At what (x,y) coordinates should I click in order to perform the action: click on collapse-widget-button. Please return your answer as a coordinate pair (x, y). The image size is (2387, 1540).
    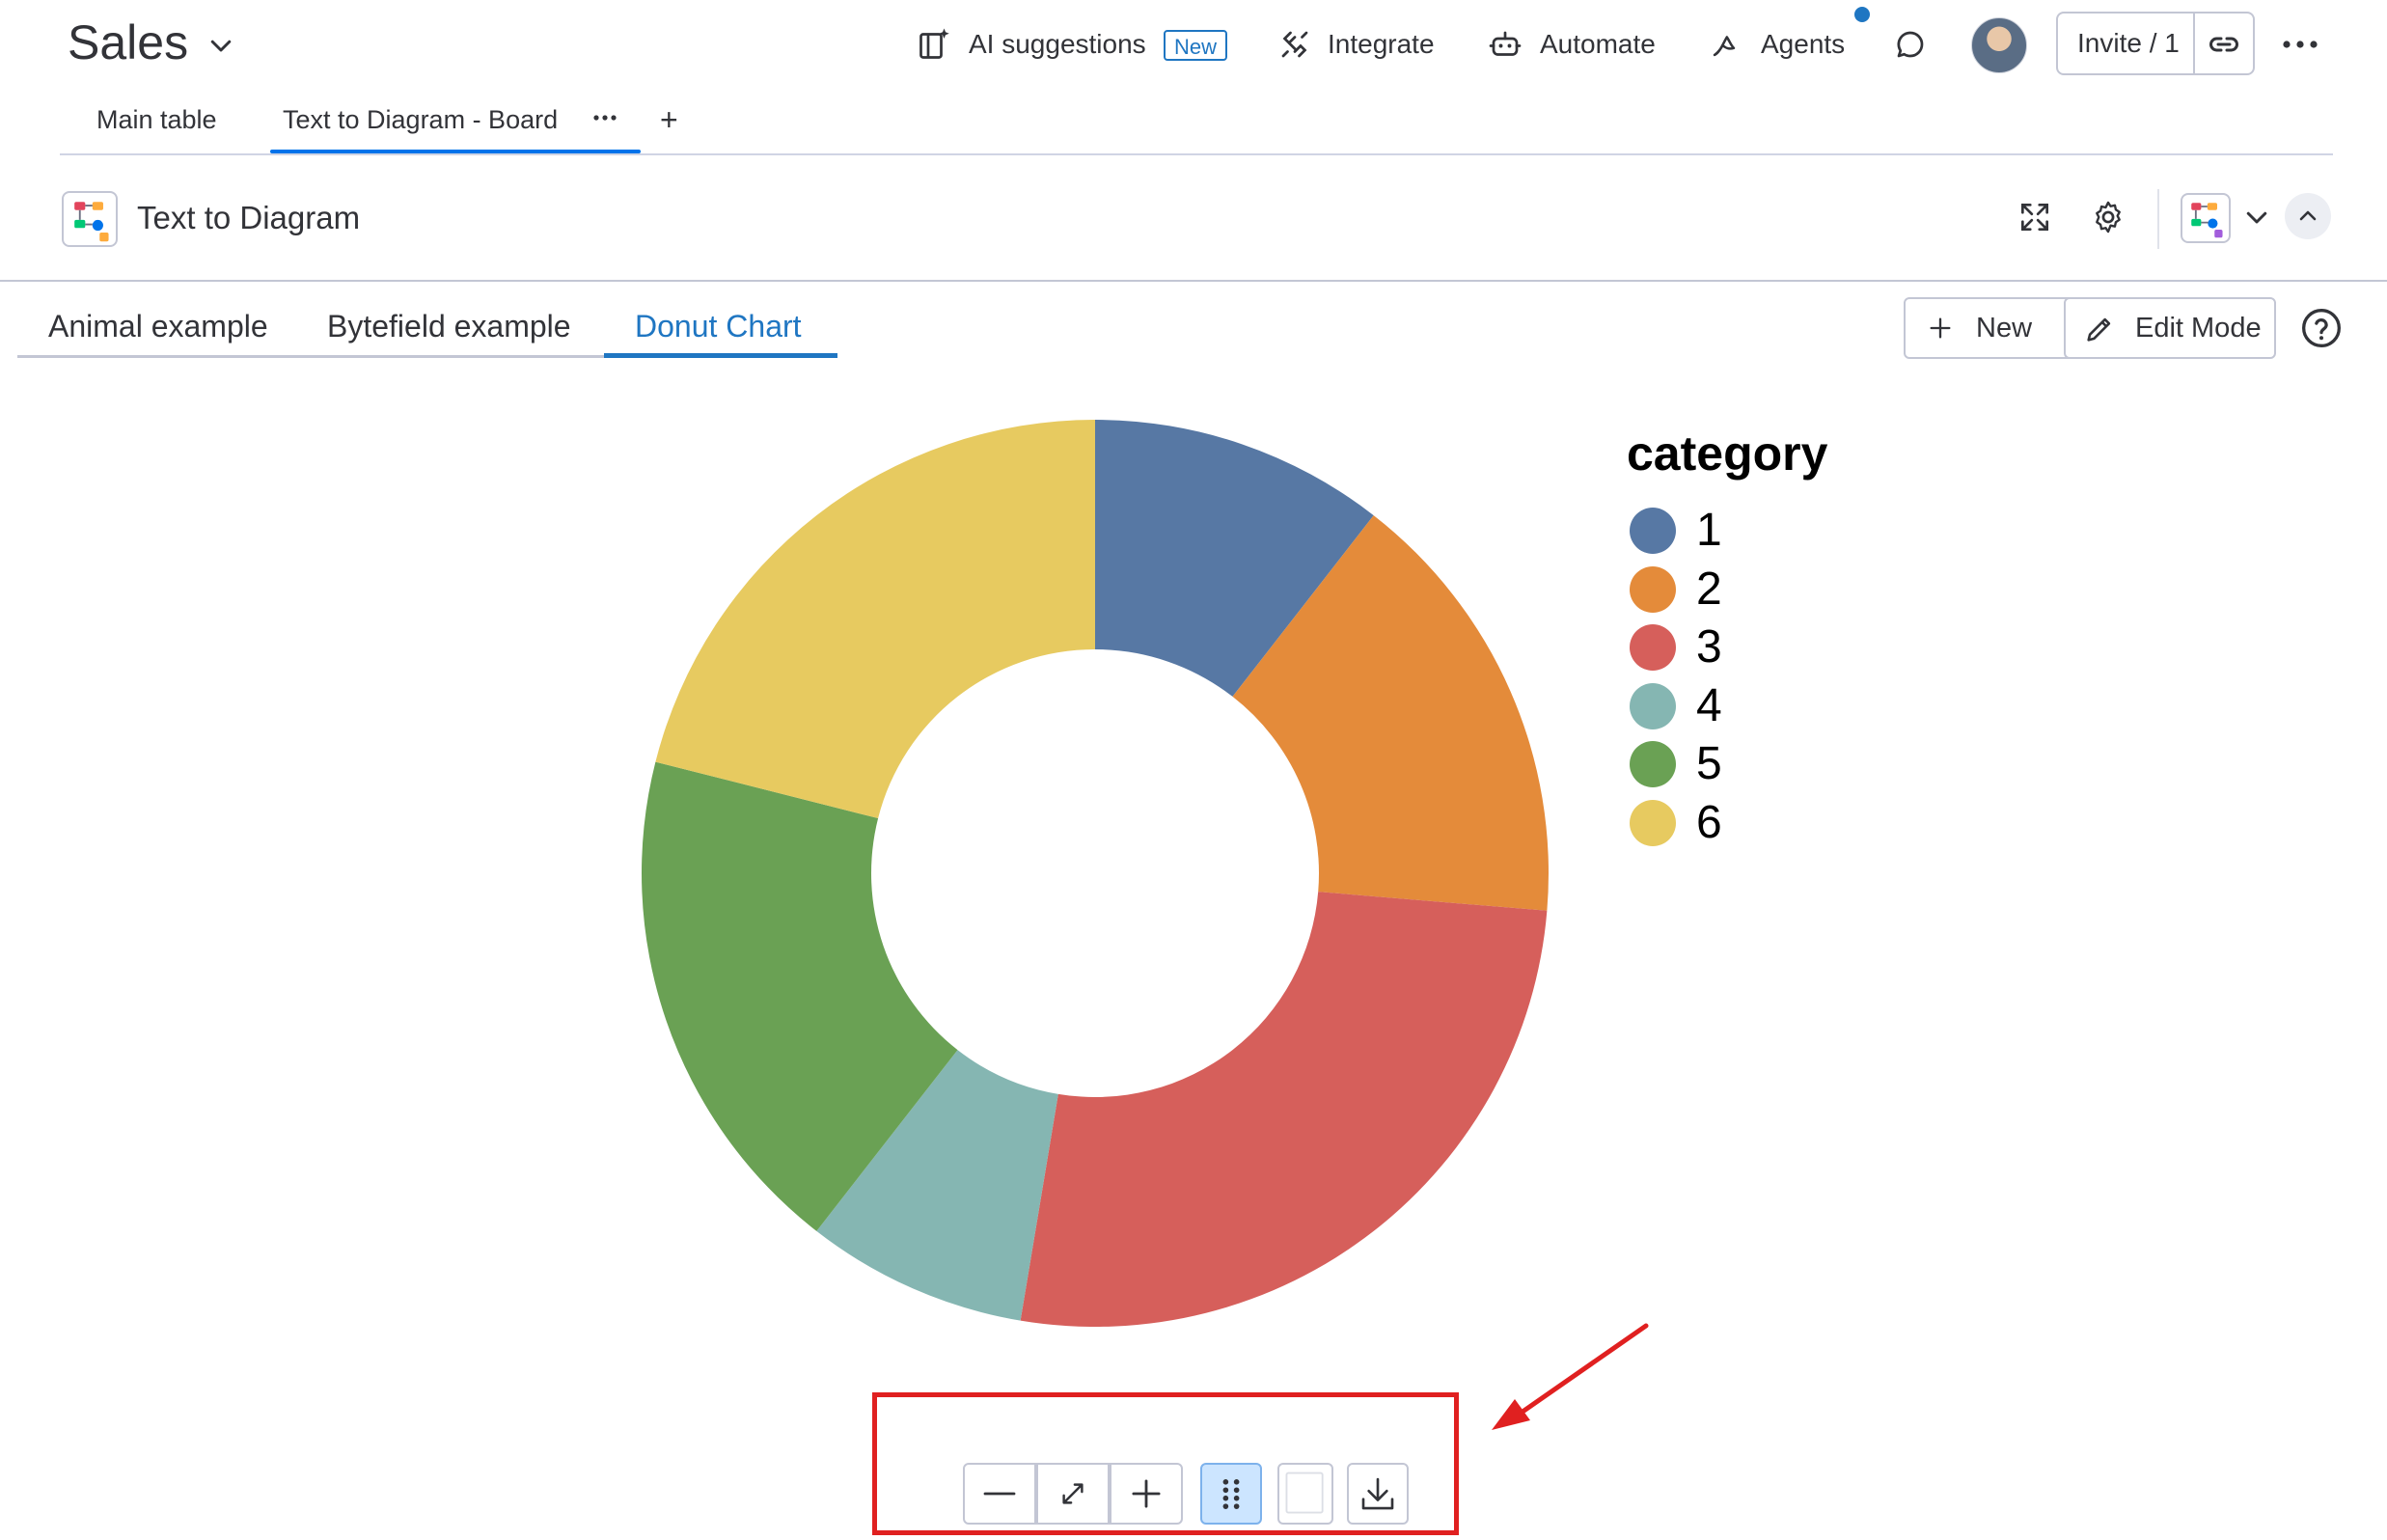
    Looking at the image, I should click on (2308, 216).